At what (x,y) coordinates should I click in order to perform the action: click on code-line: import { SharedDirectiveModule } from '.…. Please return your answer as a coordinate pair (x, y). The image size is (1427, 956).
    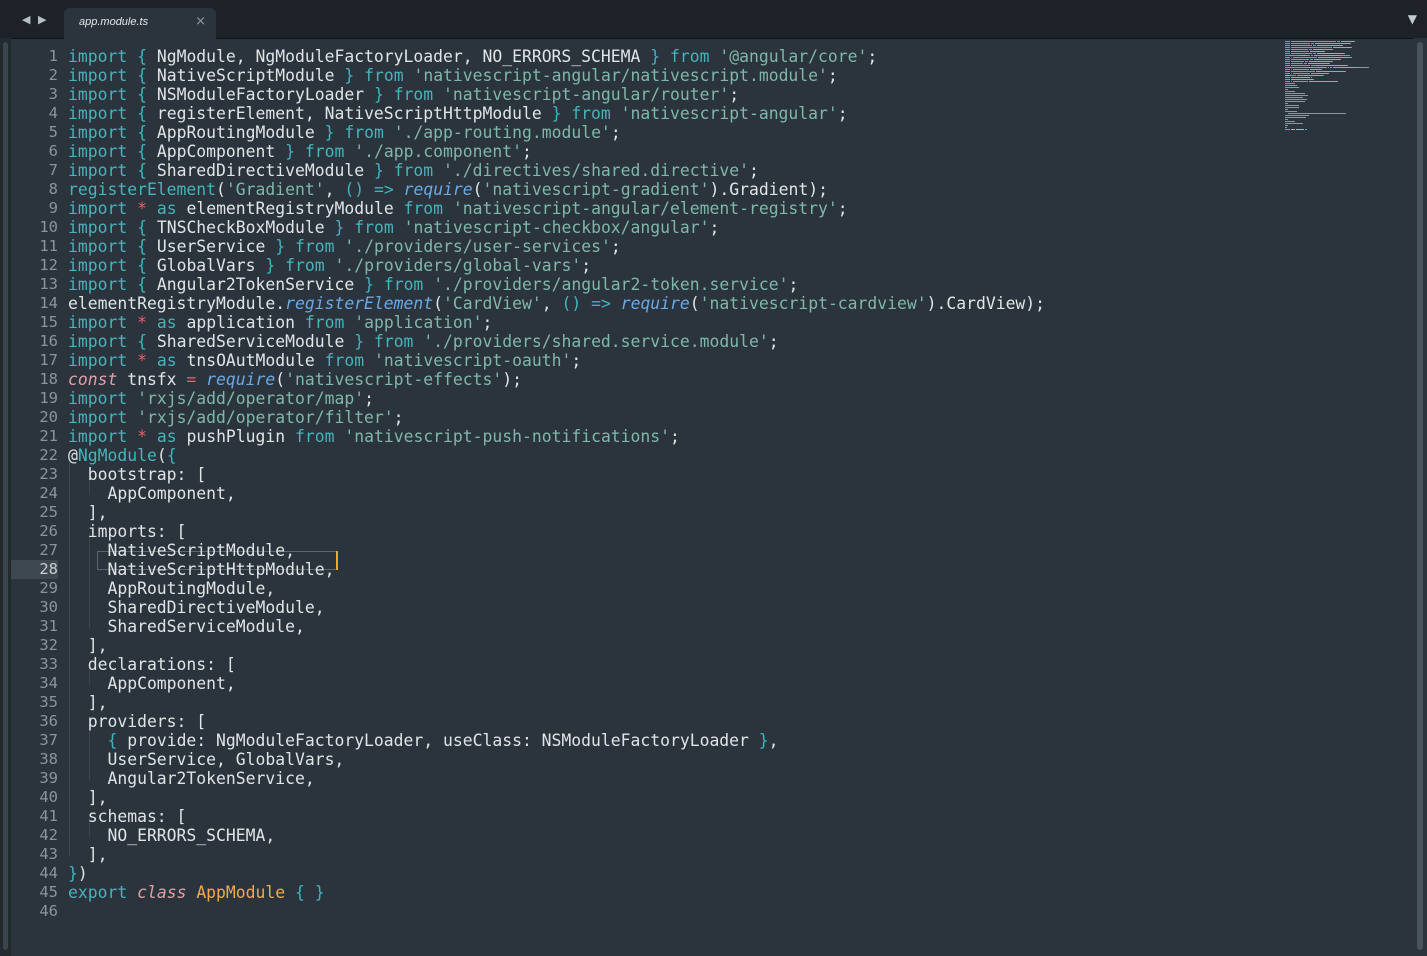
    Looking at the image, I should click on (413, 170).